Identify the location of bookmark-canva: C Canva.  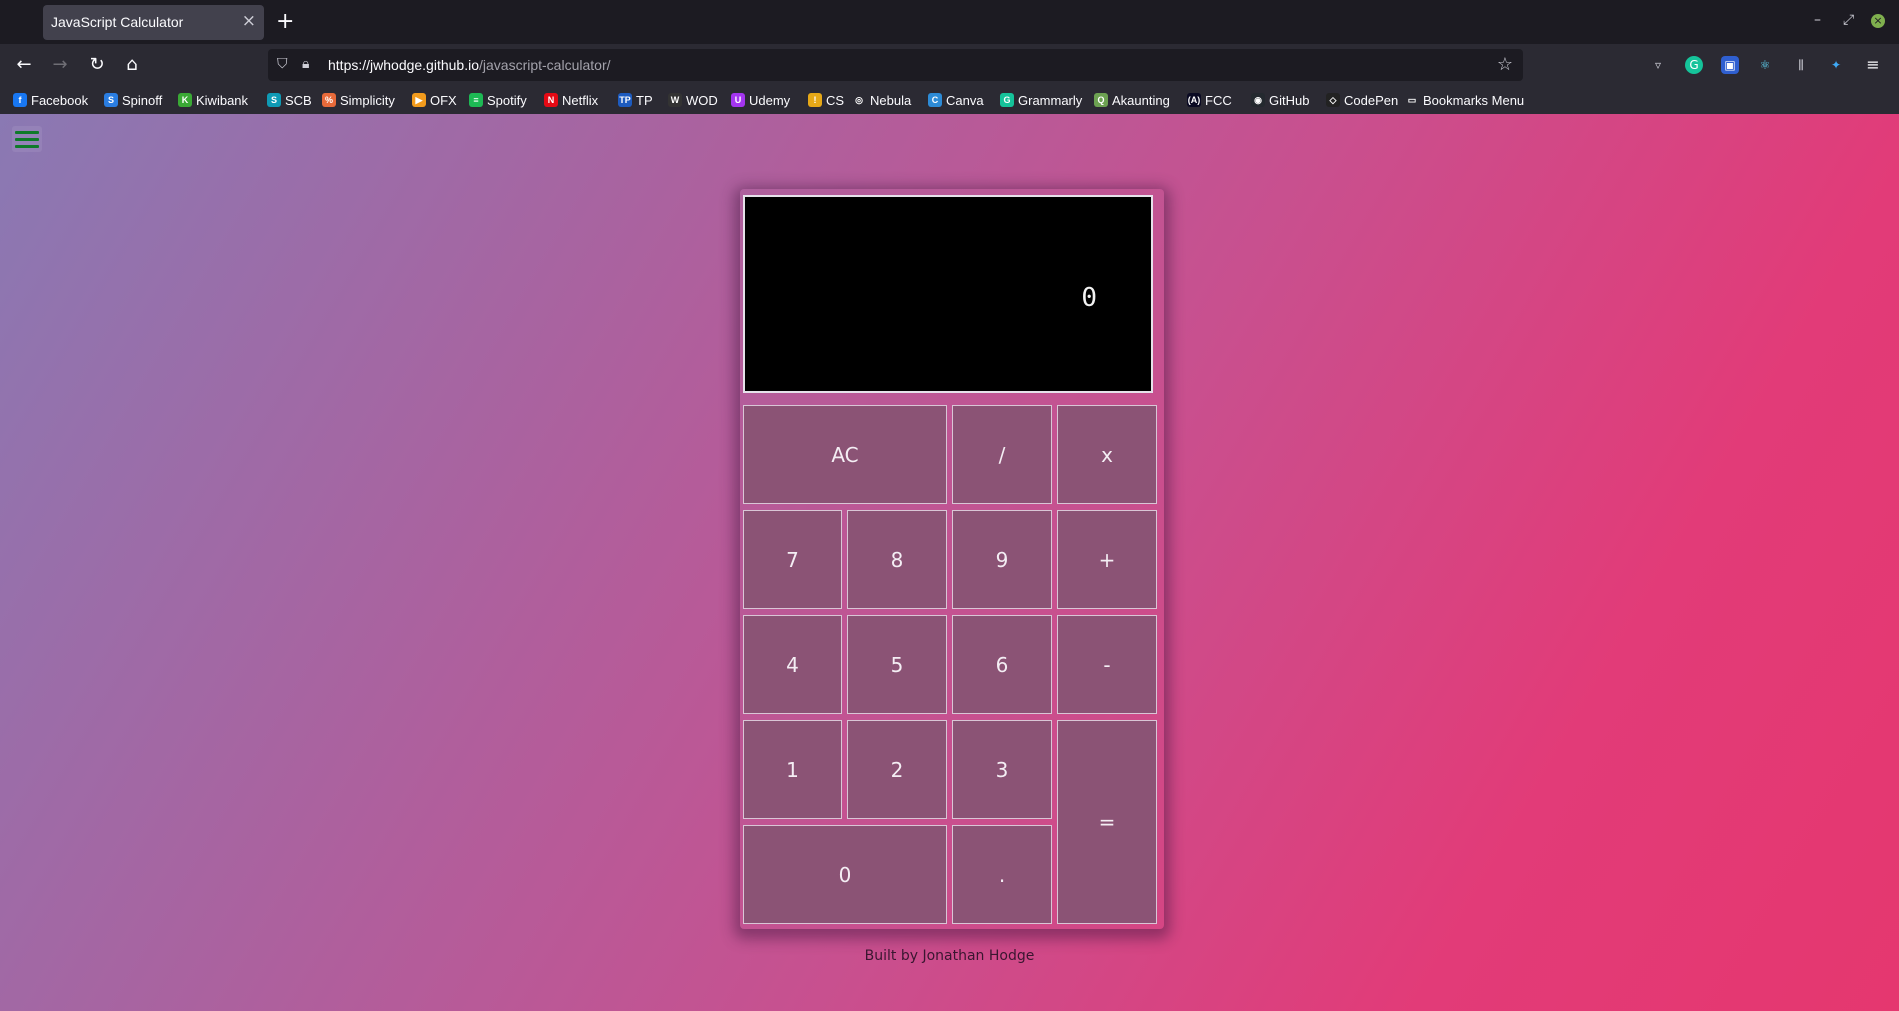
(956, 100).